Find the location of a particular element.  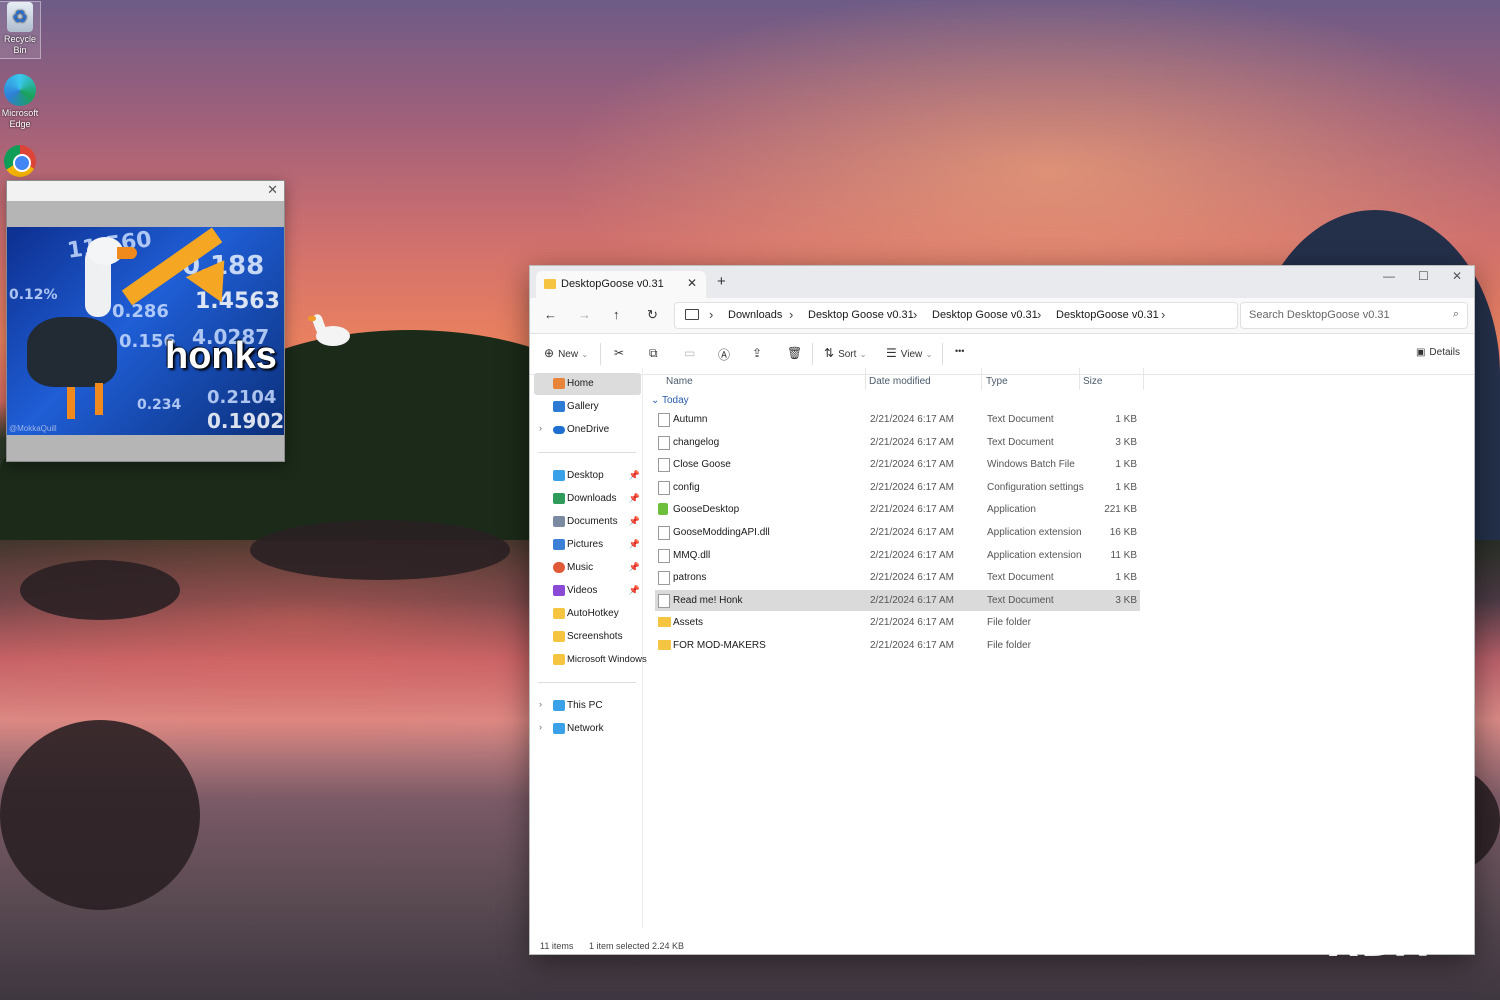

share-icon: ⇪ is located at coordinates (757, 353).